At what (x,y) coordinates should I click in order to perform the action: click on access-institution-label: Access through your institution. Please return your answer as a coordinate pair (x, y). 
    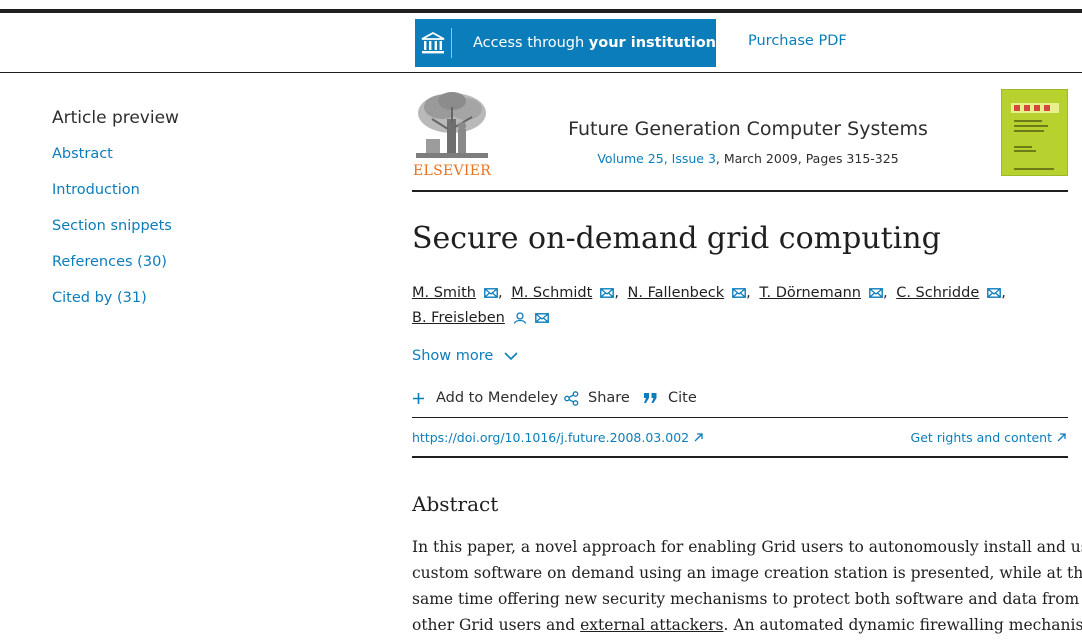
    Looking at the image, I should click on (594, 43).